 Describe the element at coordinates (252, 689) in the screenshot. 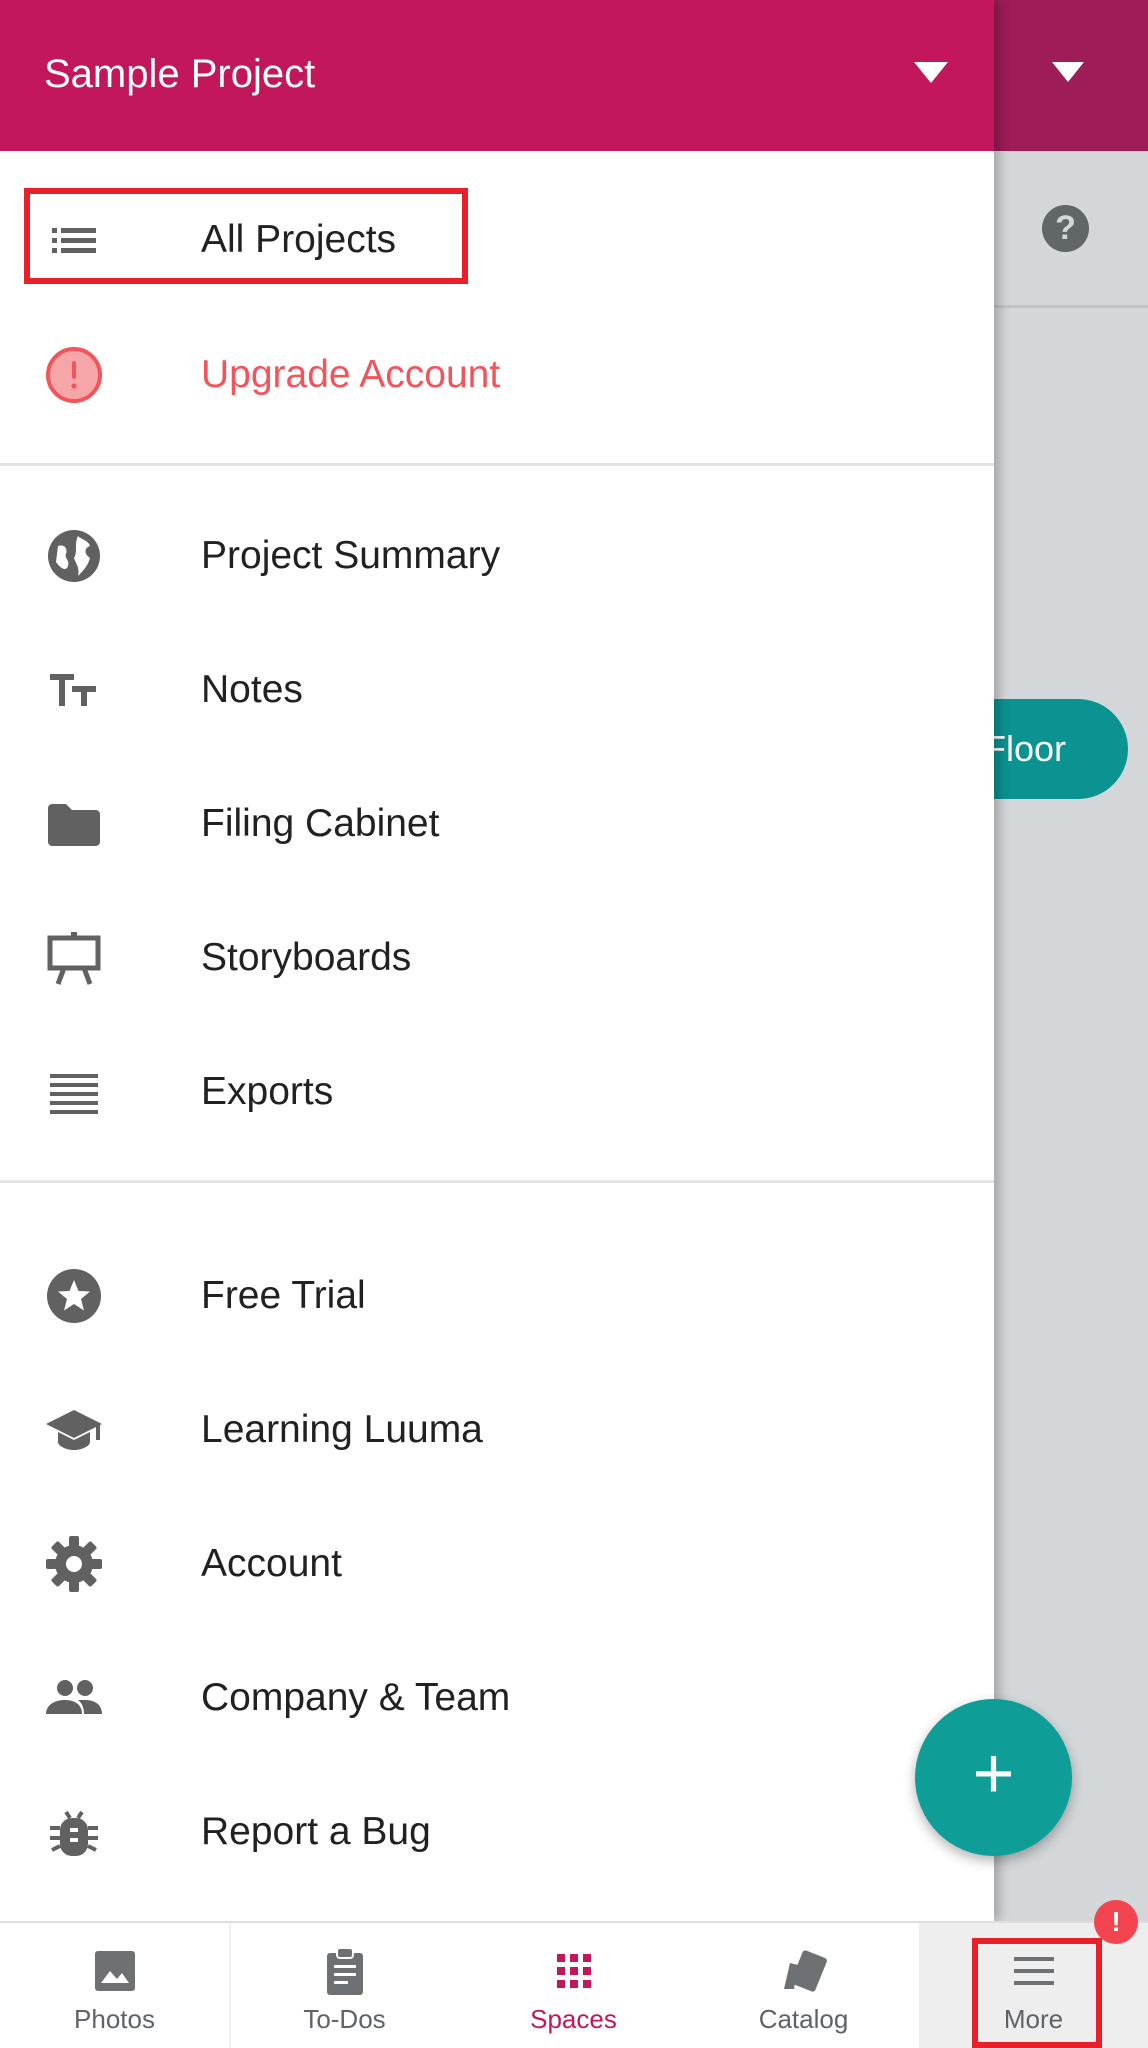

I see `menu-label: Notes` at that location.